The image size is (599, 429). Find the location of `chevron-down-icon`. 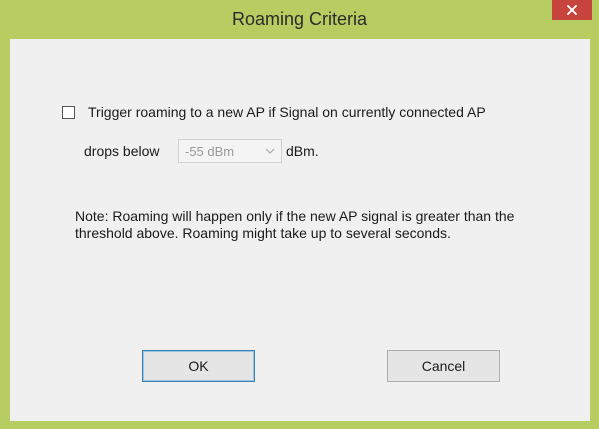

chevron-down-icon is located at coordinates (270, 151).